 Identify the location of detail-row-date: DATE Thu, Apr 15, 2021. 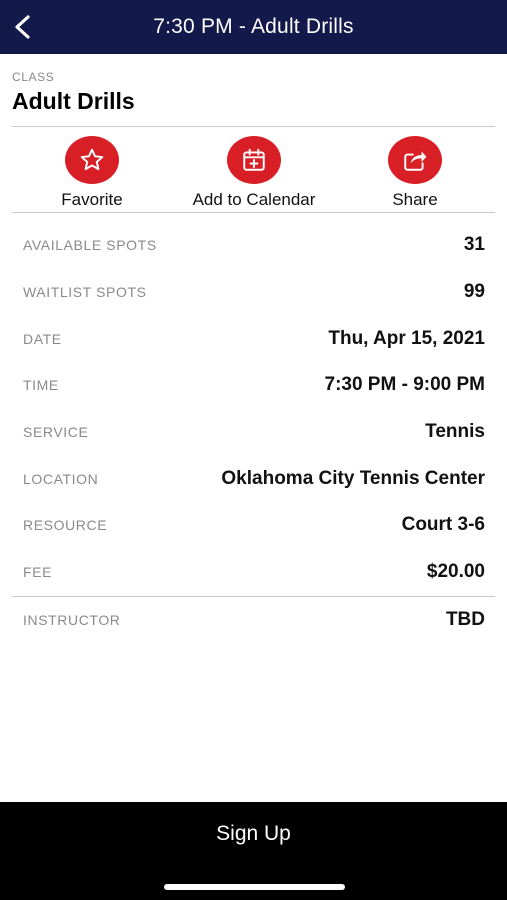
(253, 338).